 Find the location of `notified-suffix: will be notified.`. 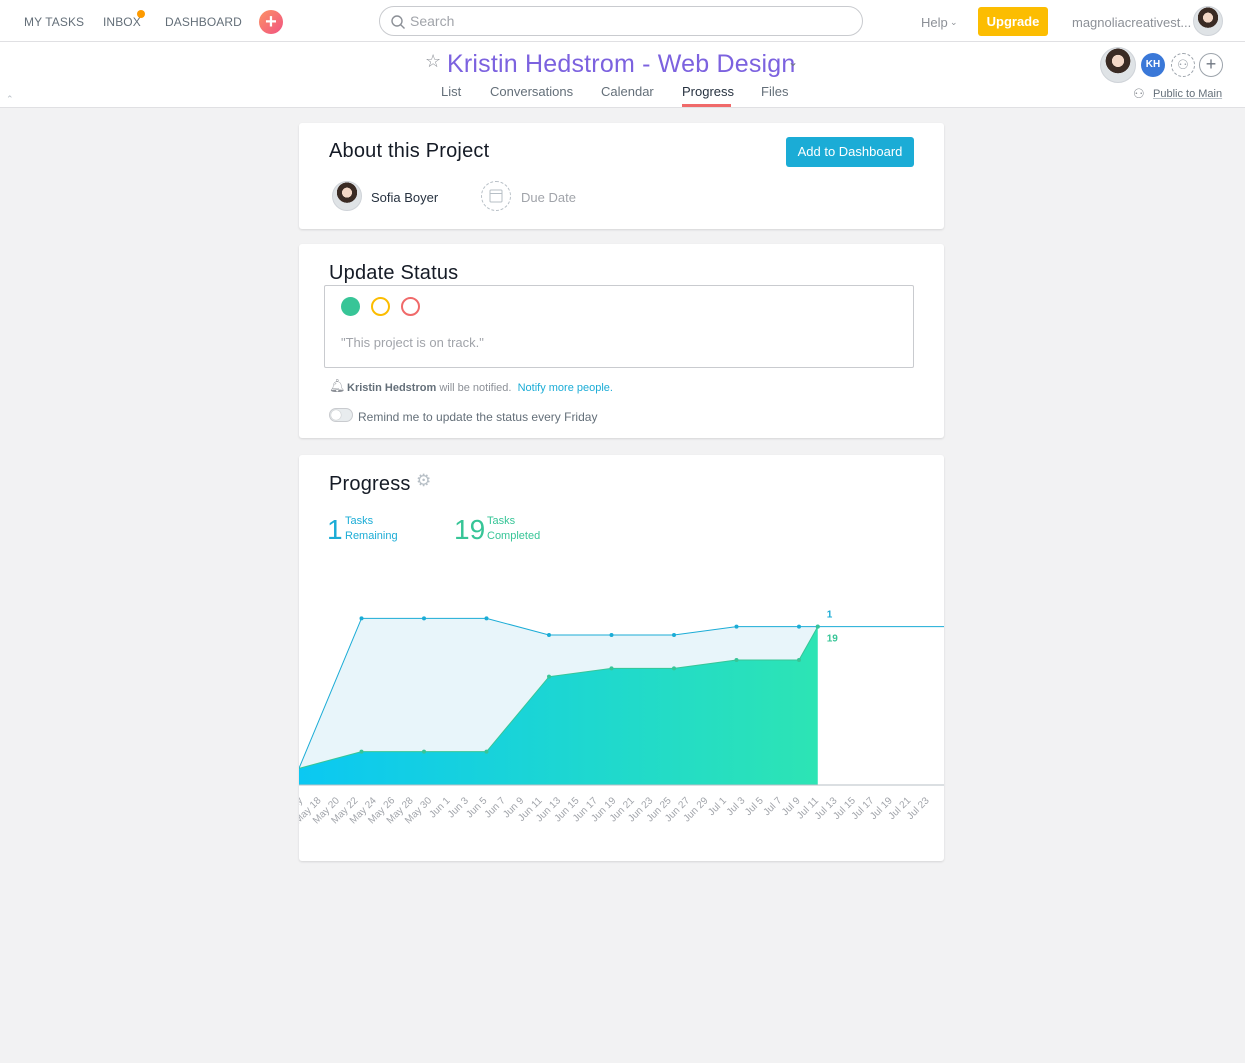

notified-suffix: will be notified. is located at coordinates (475, 388).